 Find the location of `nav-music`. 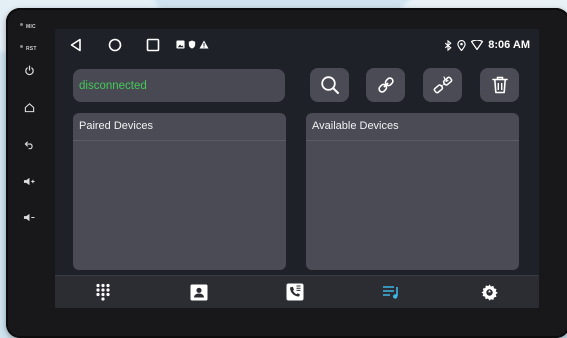

nav-music is located at coordinates (392, 292).